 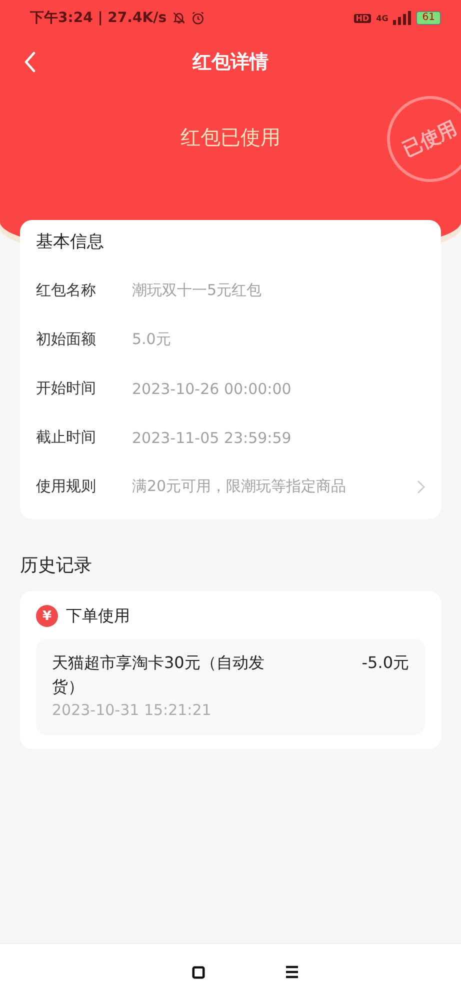 I want to click on menu-icon, so click(x=292, y=972).